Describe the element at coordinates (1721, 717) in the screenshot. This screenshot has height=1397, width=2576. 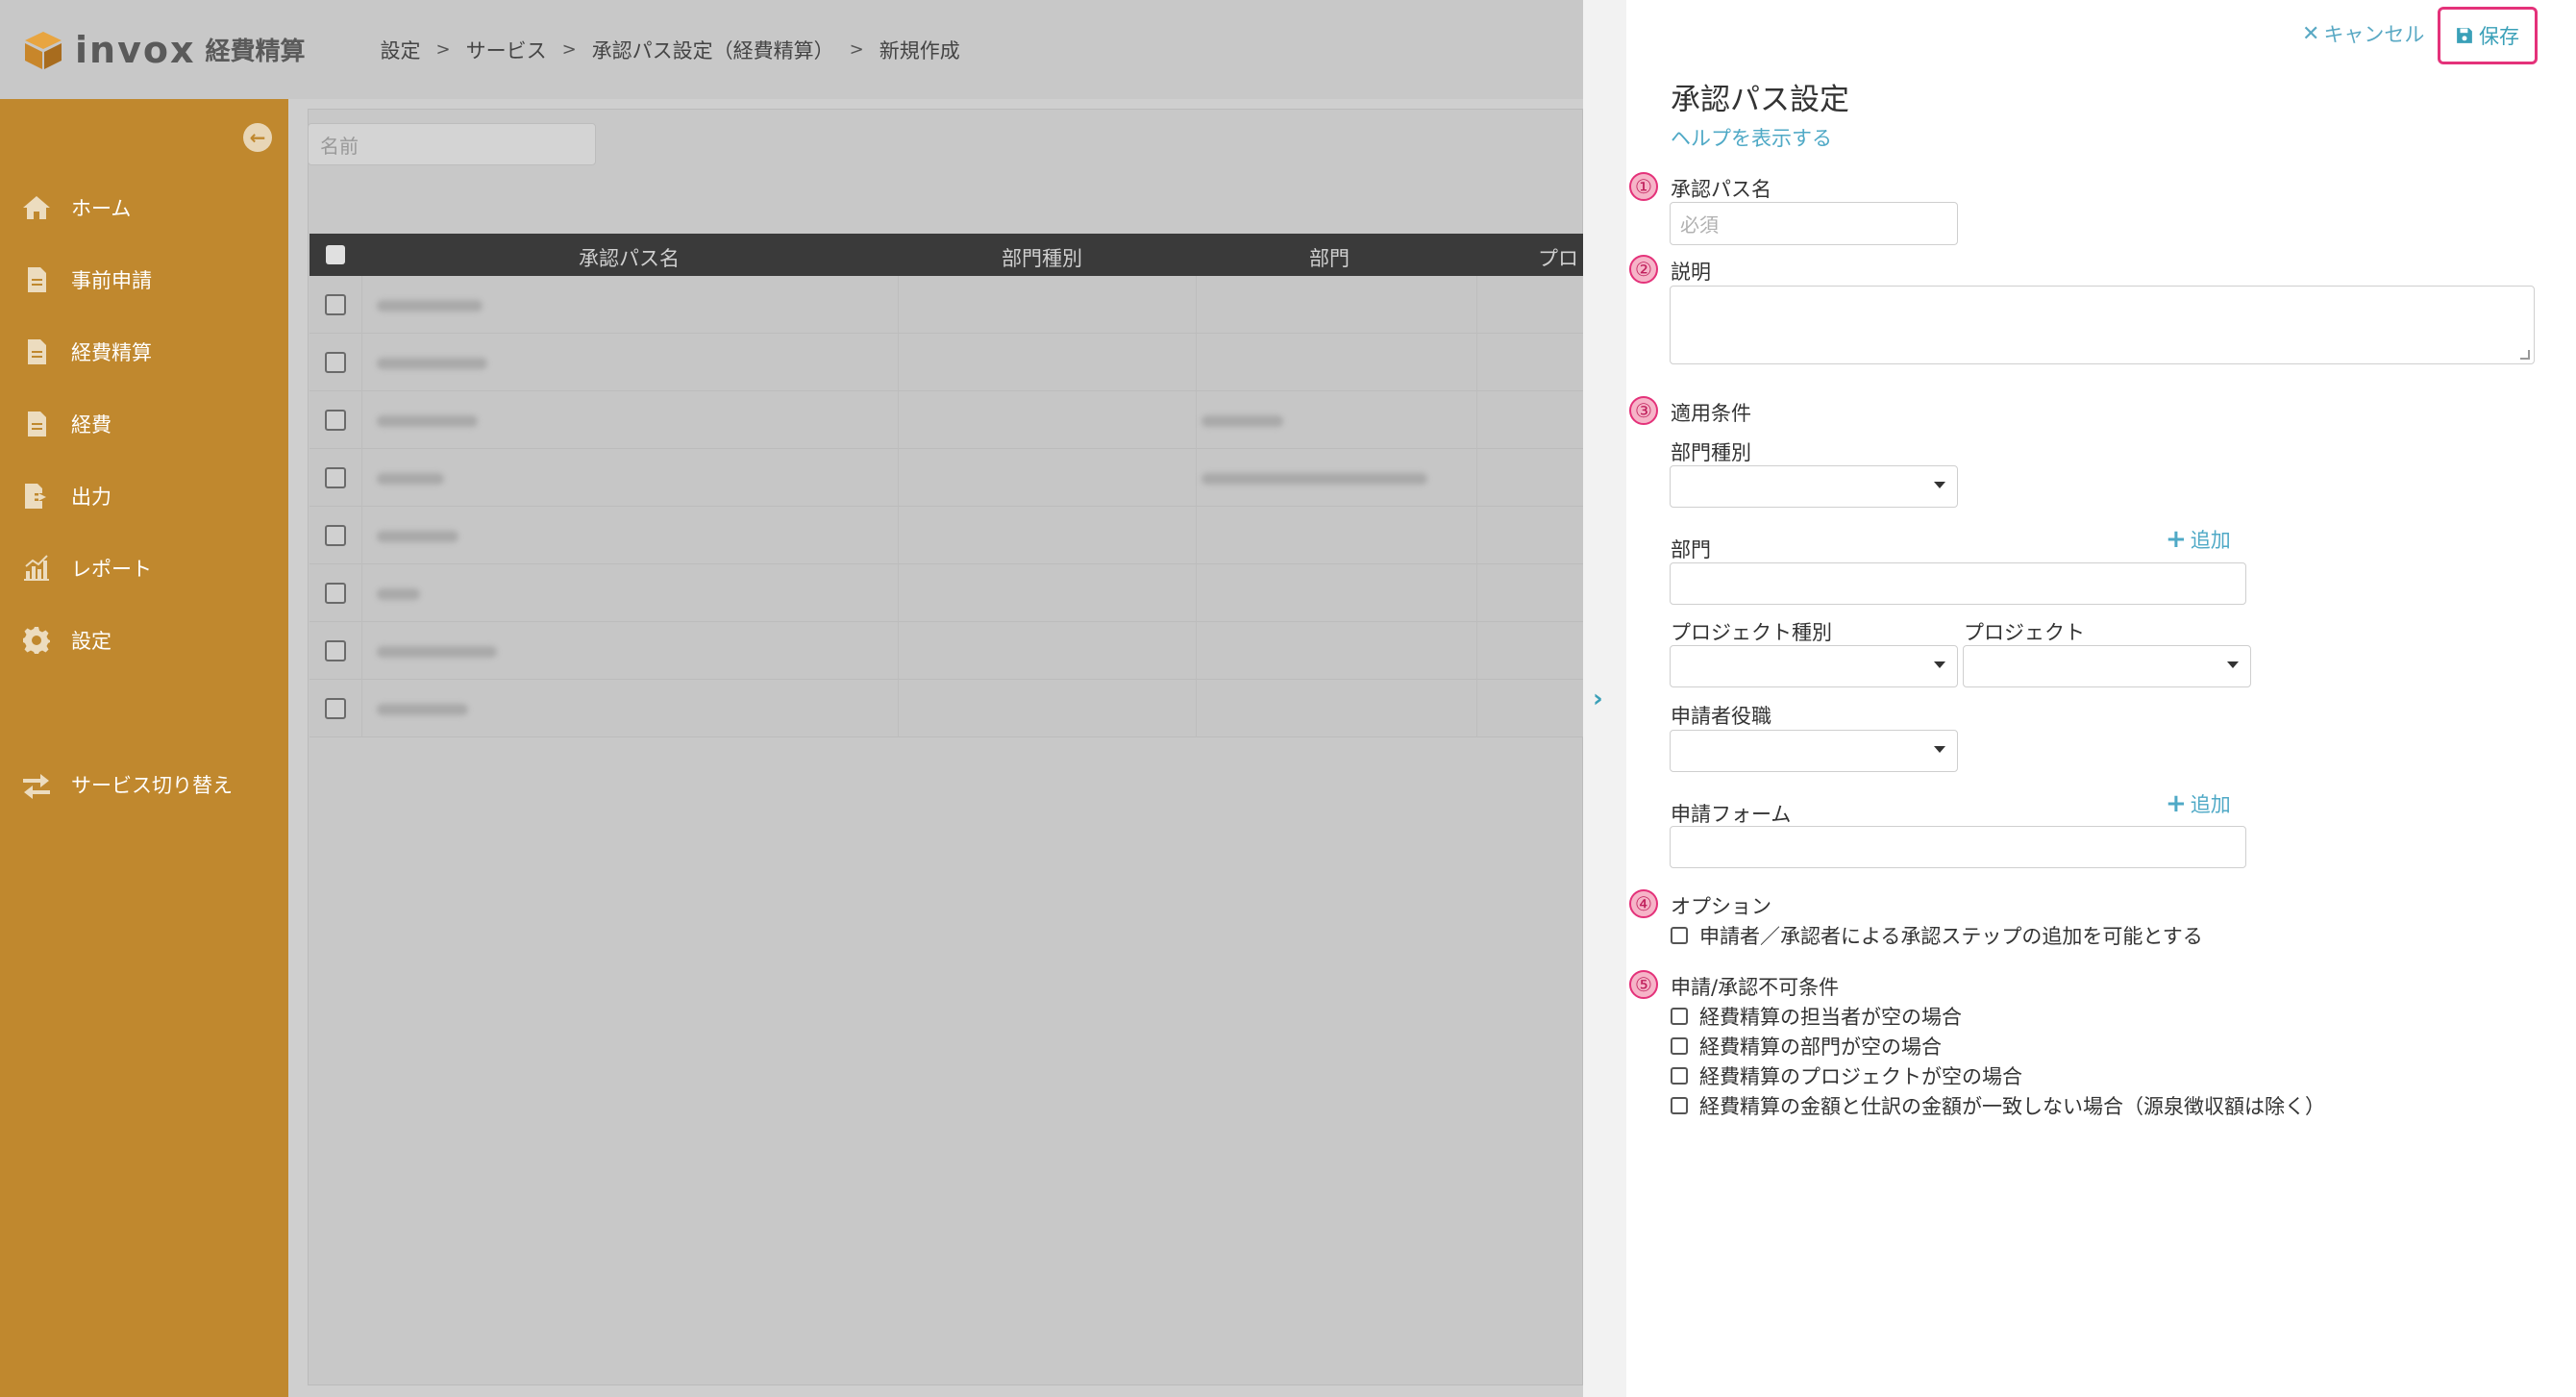
I see `applicant-role-label: 申請者役職` at that location.